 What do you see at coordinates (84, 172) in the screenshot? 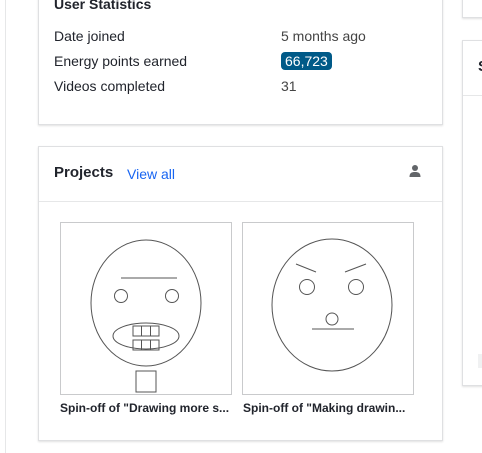
I see `projects-title: Projects` at bounding box center [84, 172].